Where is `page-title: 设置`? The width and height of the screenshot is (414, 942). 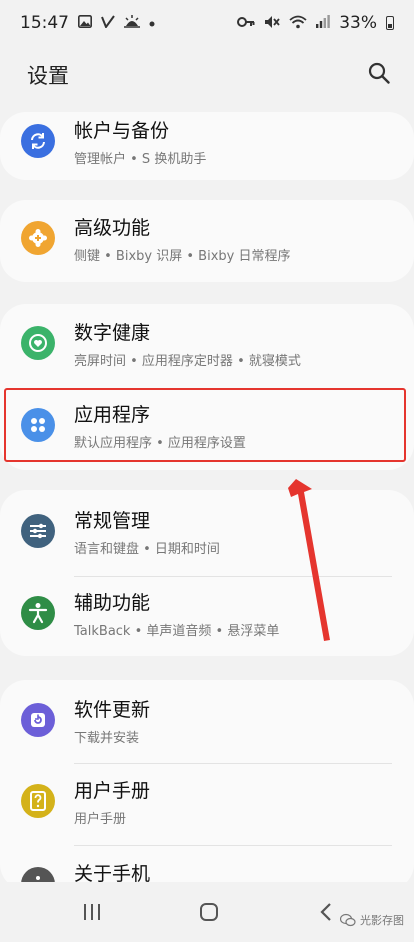 page-title: 设置 is located at coordinates (48, 76).